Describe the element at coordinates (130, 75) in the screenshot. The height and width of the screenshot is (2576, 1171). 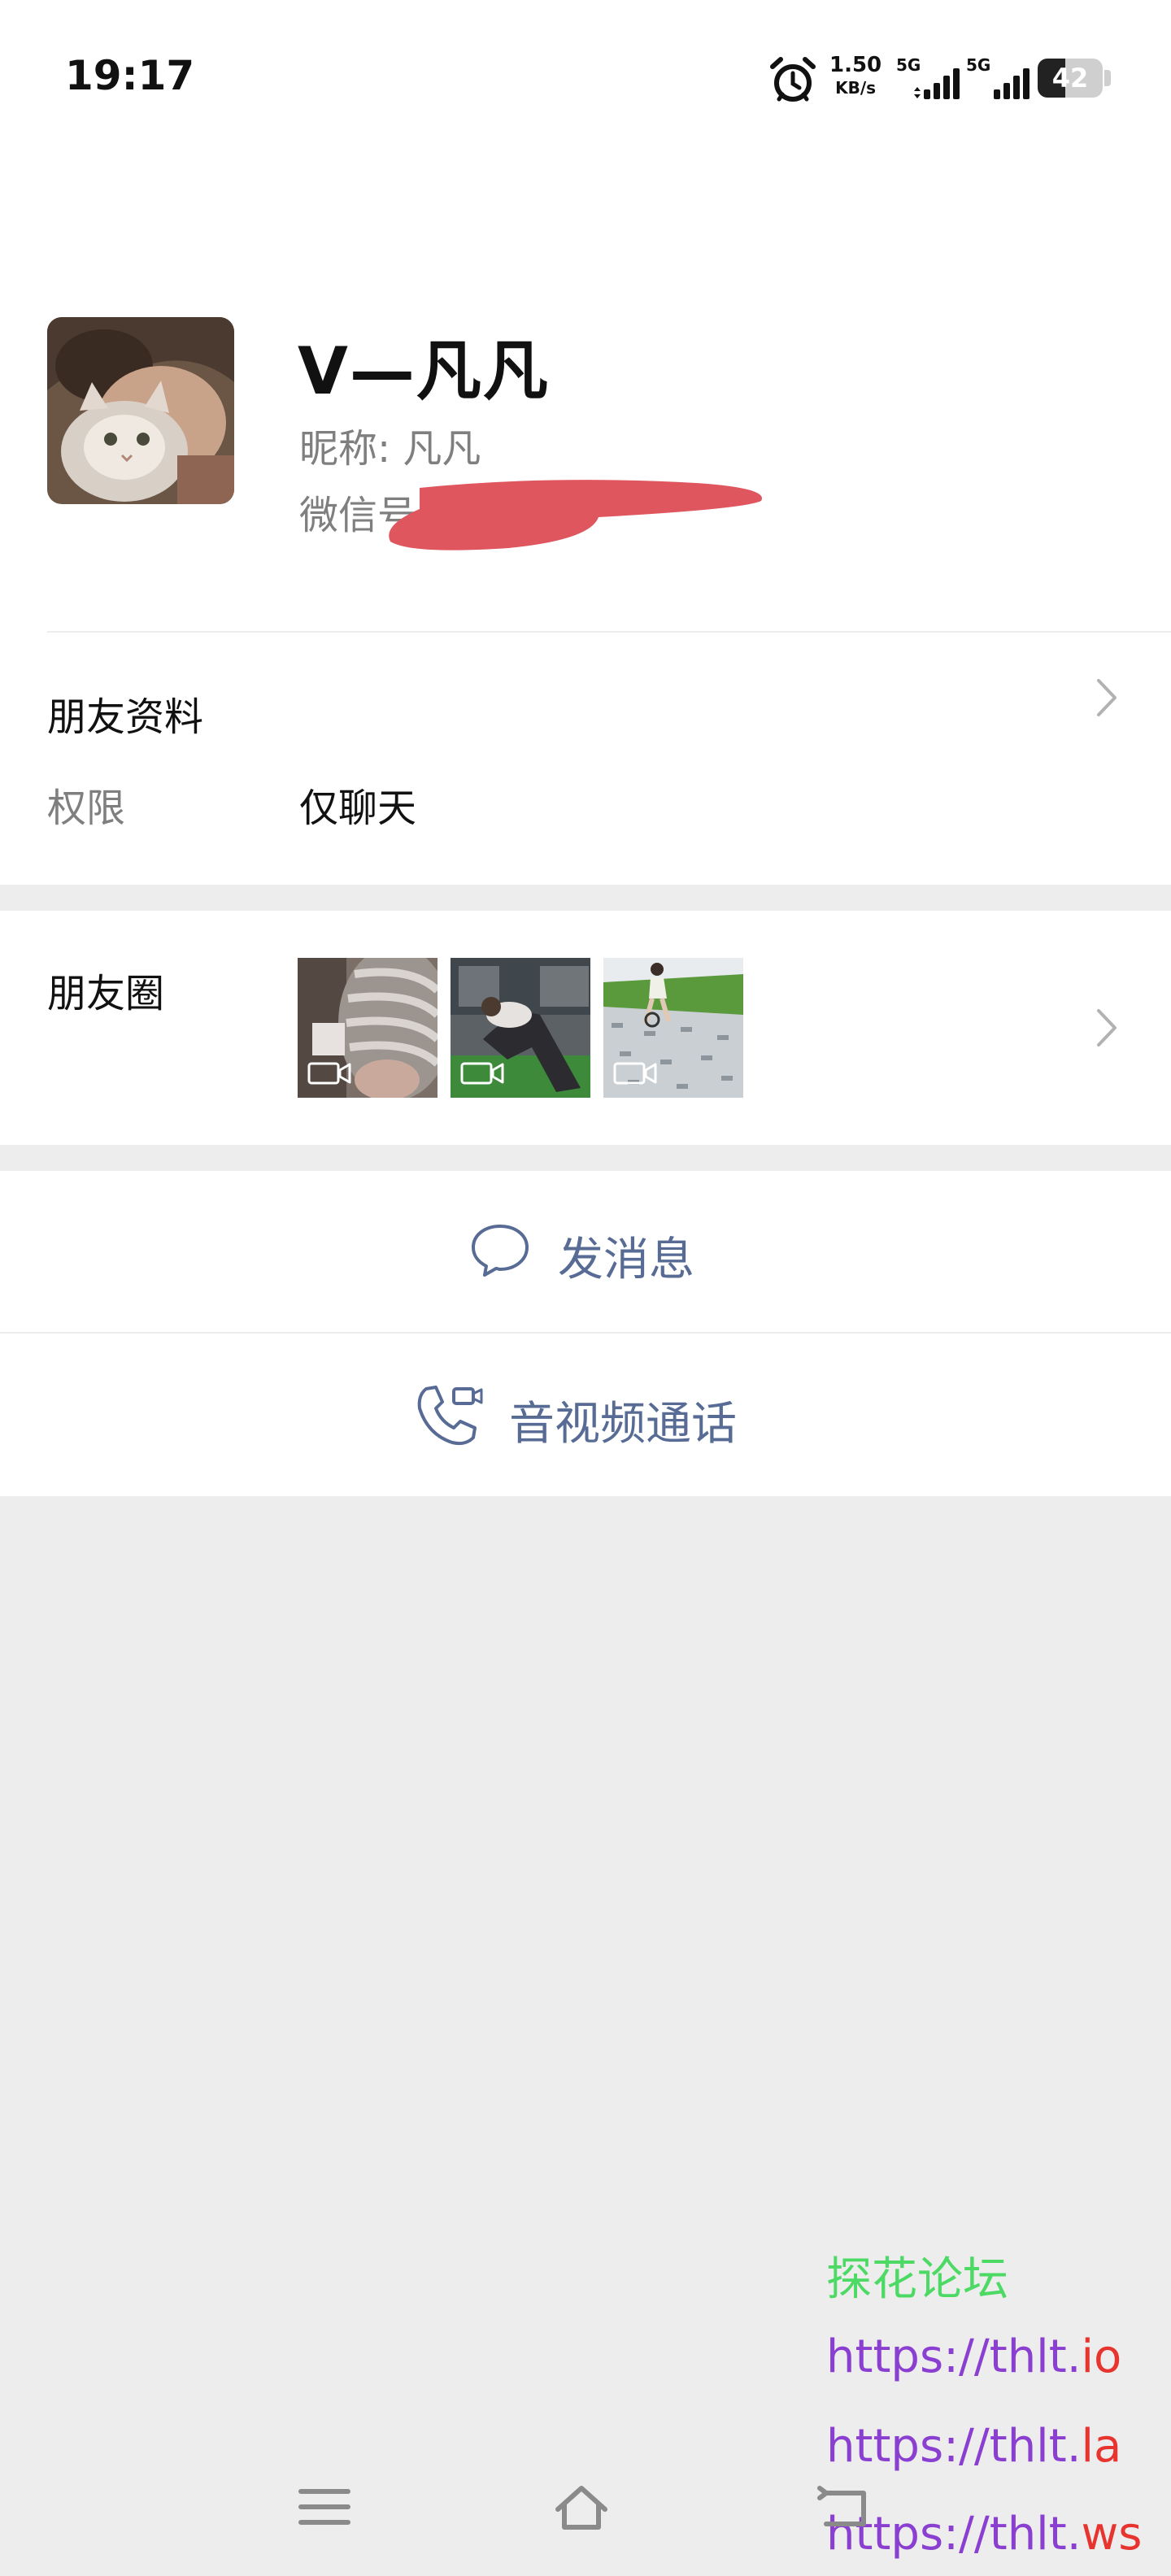
I see `status-time: 19:17` at that location.